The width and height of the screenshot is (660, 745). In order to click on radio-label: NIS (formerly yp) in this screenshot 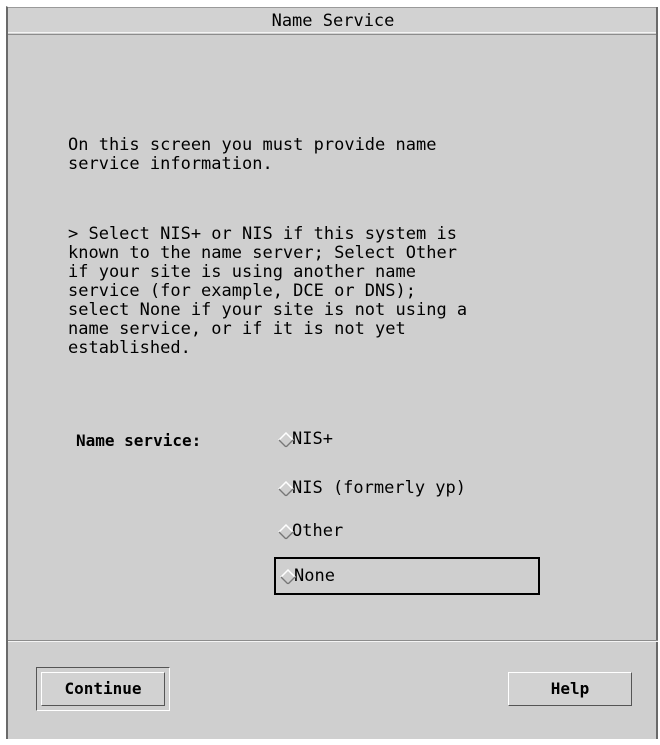, I will do `click(379, 488)`.